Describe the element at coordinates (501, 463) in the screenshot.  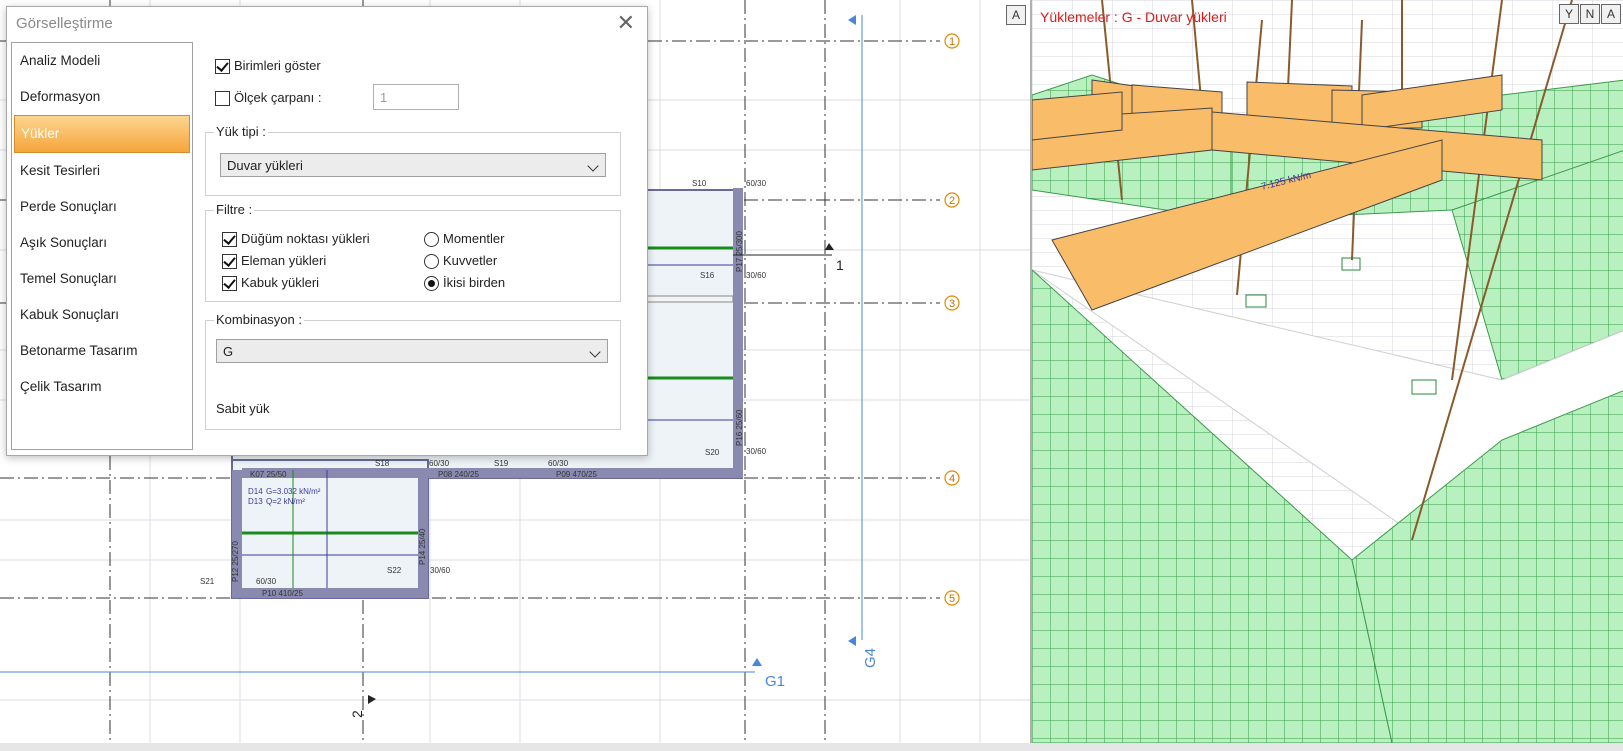
I see `label-s19: S19` at that location.